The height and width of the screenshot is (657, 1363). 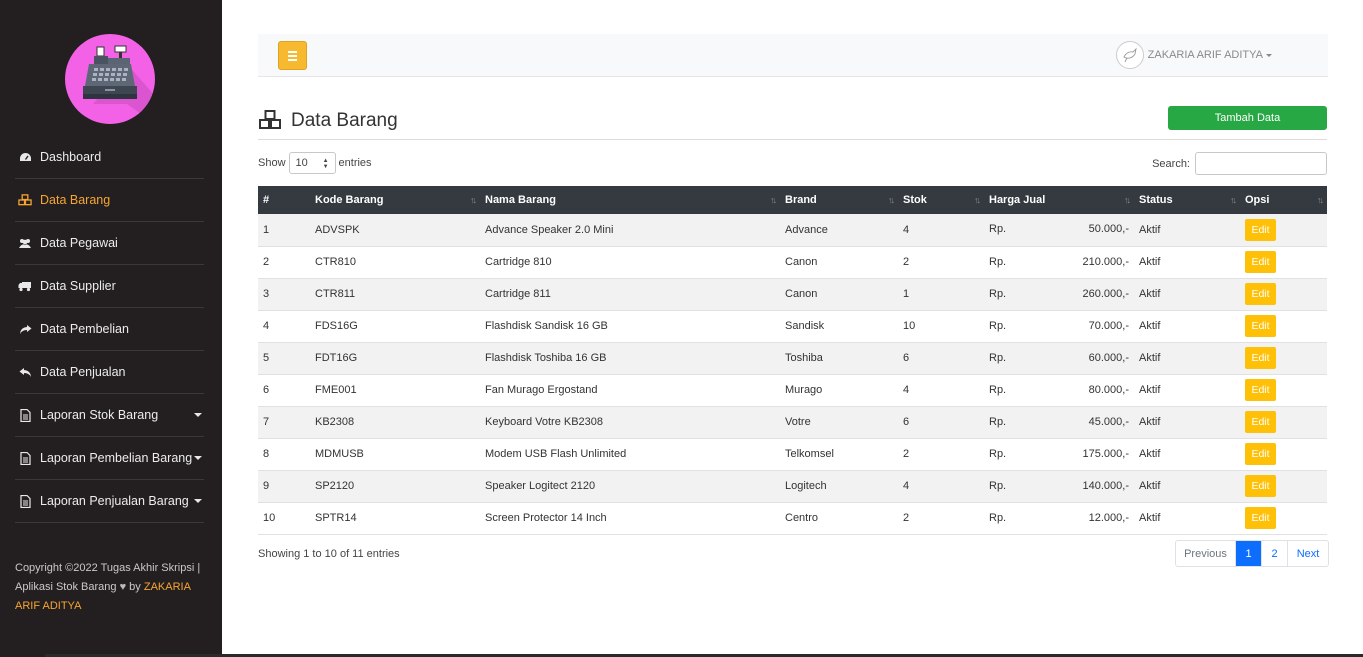 I want to click on cell-number: 8, so click(x=266, y=454).